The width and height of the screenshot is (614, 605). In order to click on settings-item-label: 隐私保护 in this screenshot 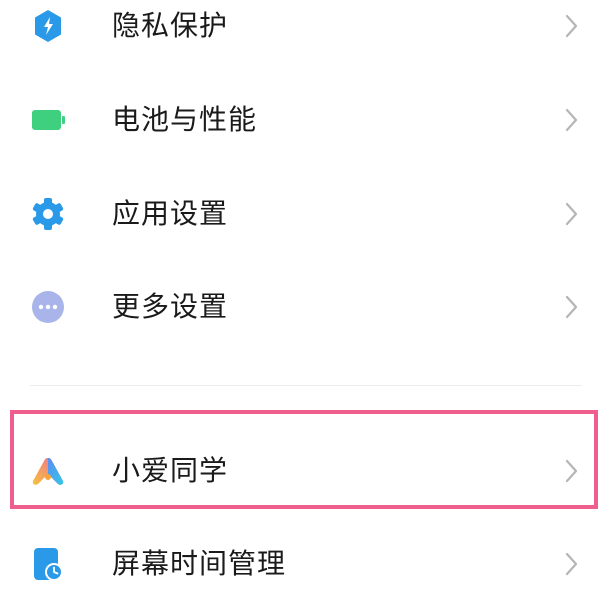, I will do `click(170, 25)`.